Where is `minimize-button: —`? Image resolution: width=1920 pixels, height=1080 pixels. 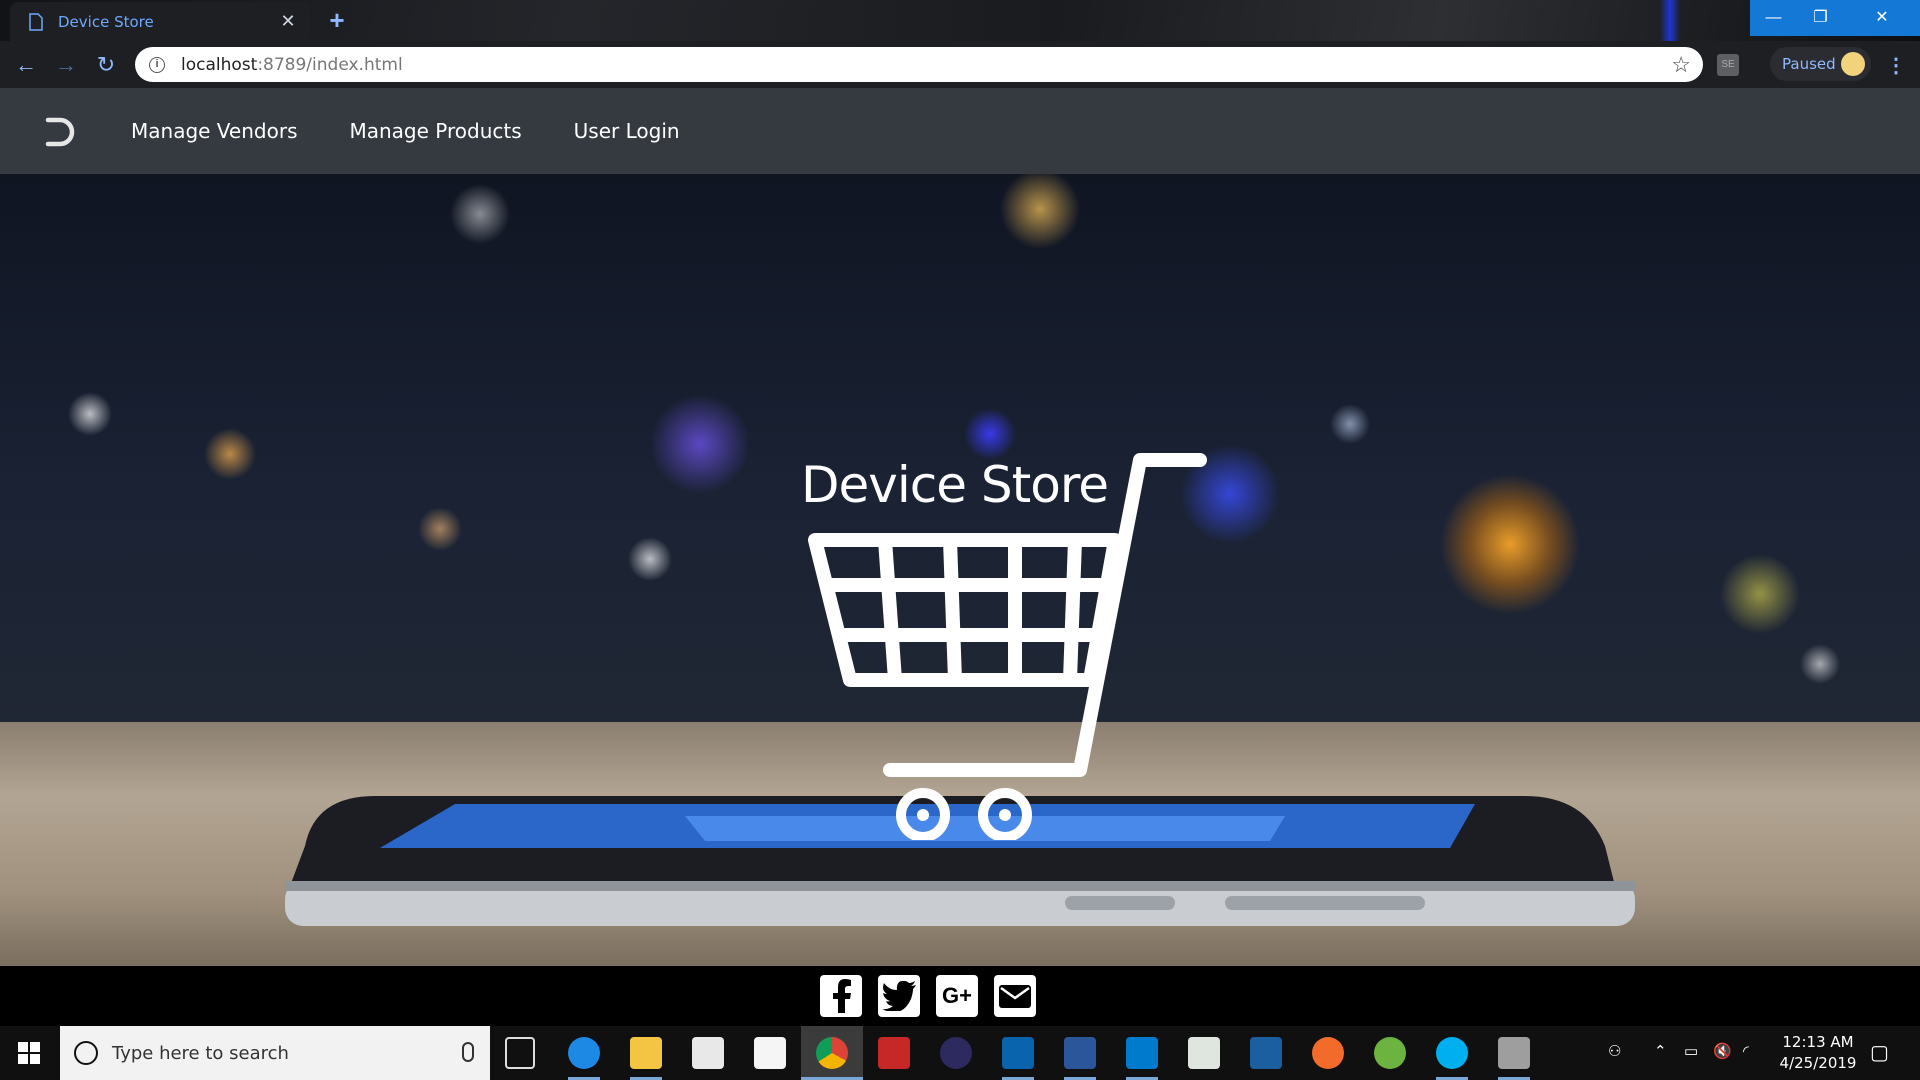 minimize-button: — is located at coordinates (1773, 18).